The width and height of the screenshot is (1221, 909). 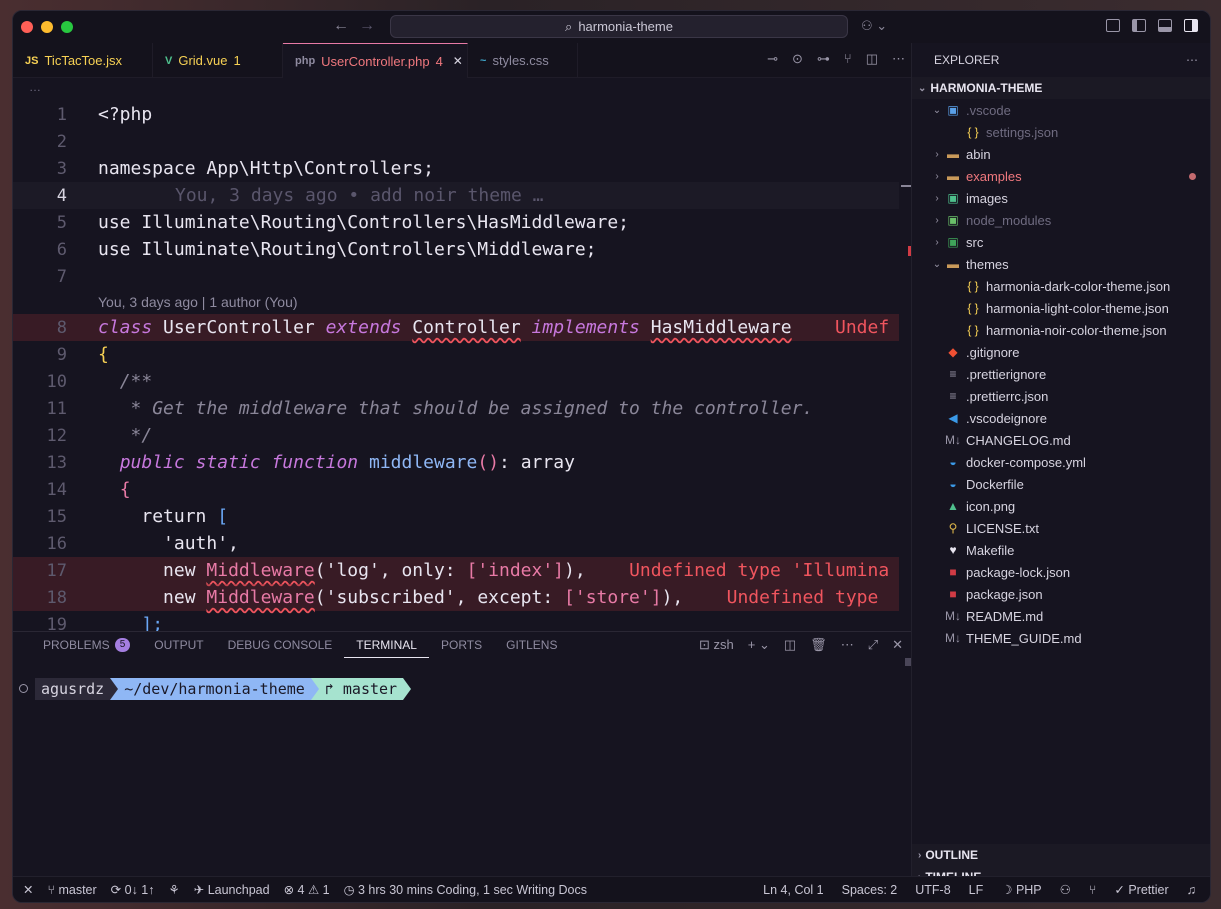 What do you see at coordinates (307, 889) in the screenshot?
I see `problems-status: ⊗ 4 ⚠ 1` at bounding box center [307, 889].